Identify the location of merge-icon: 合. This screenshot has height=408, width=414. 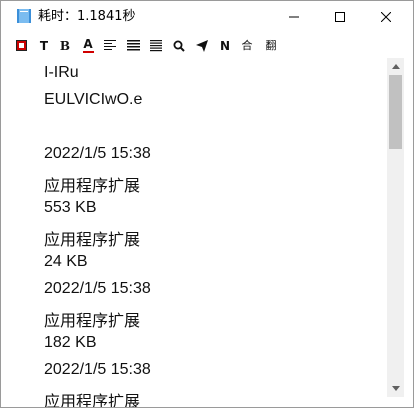
(247, 45).